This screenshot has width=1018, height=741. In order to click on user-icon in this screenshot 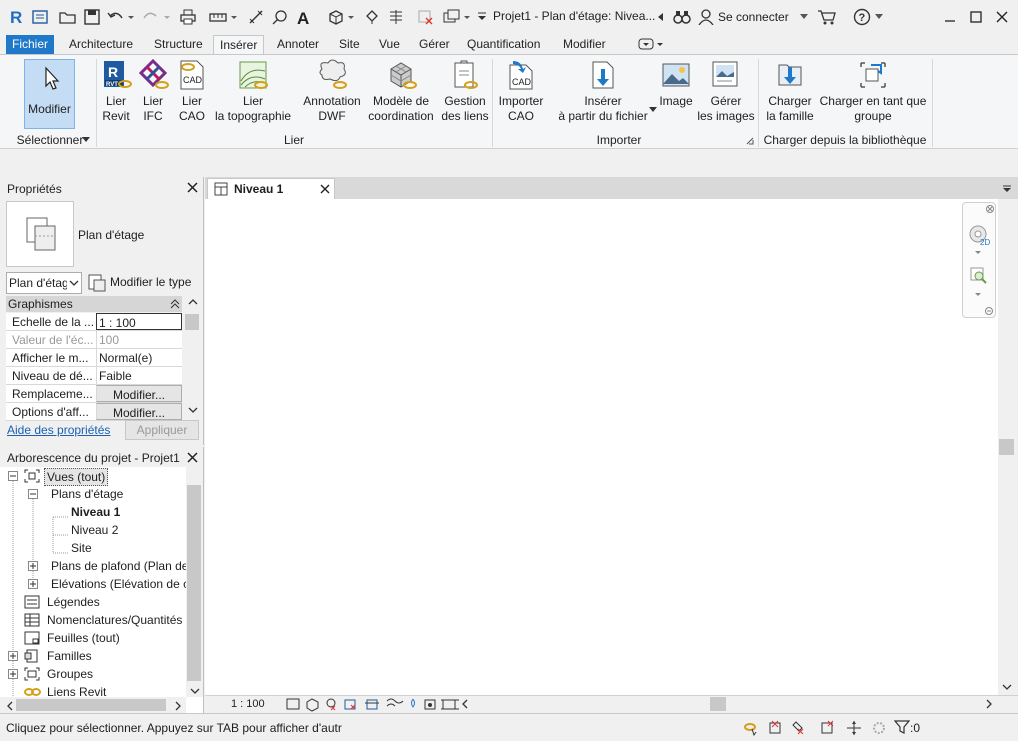, I will do `click(706, 17)`.